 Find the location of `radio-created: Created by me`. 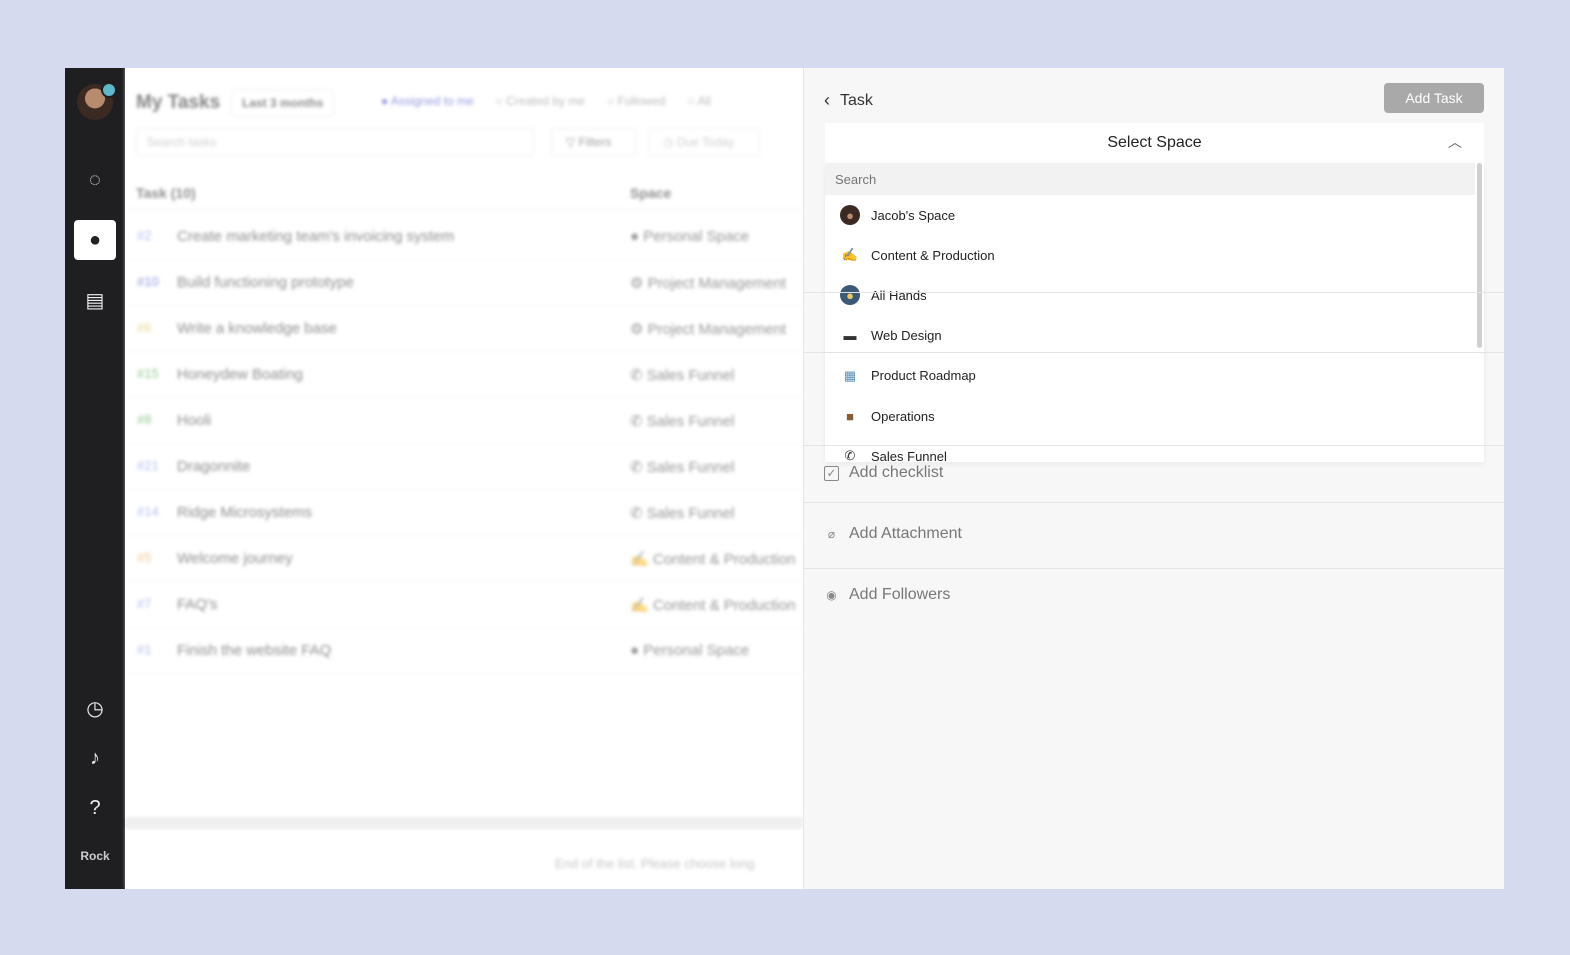

radio-created: Created by me is located at coordinates (540, 101).